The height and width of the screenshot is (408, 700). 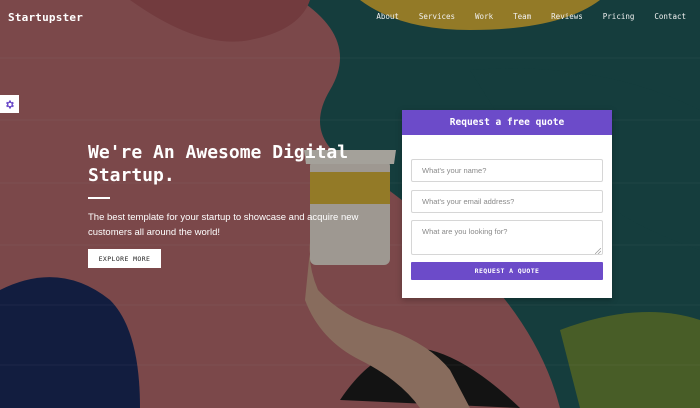 I want to click on nav-link-reviews: Reviews, so click(x=567, y=16).